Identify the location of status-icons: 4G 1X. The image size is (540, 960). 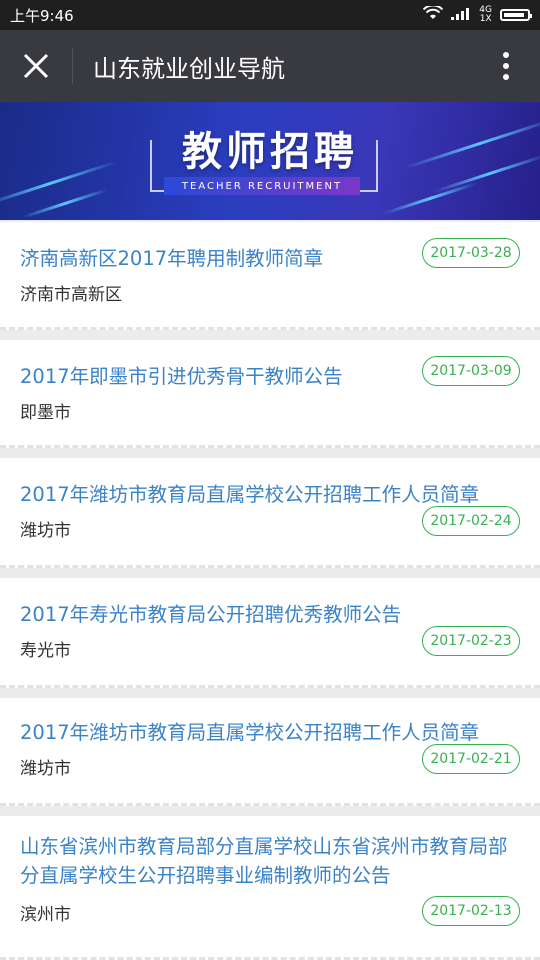
(477, 14).